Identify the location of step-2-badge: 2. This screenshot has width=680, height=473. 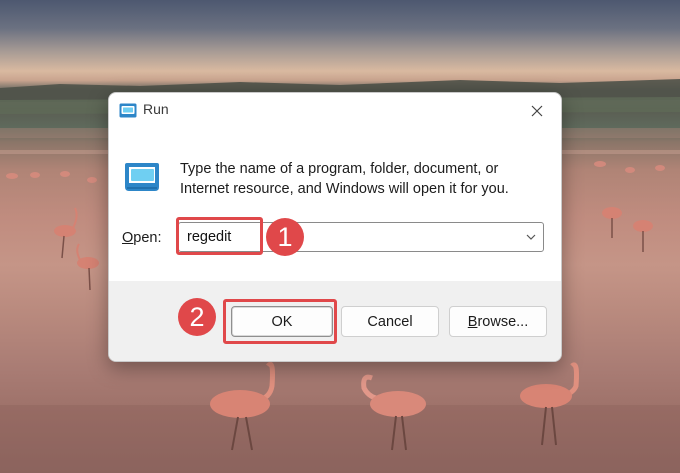
(197, 317).